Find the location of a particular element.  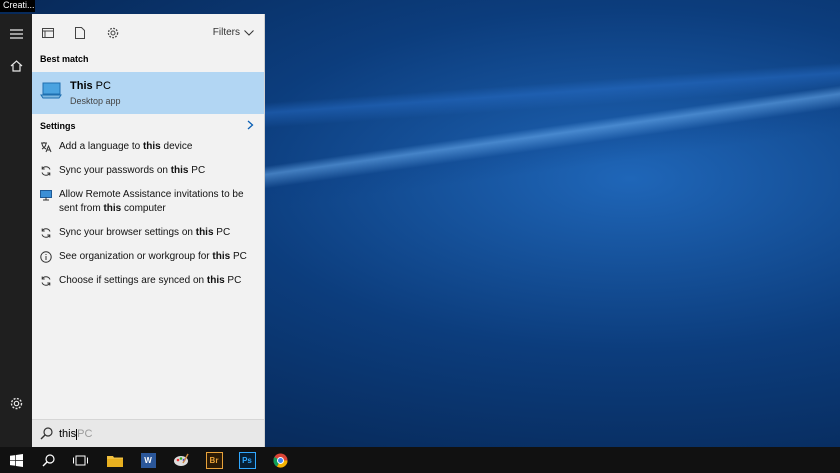

documents-filter-icon is located at coordinates (80, 33).